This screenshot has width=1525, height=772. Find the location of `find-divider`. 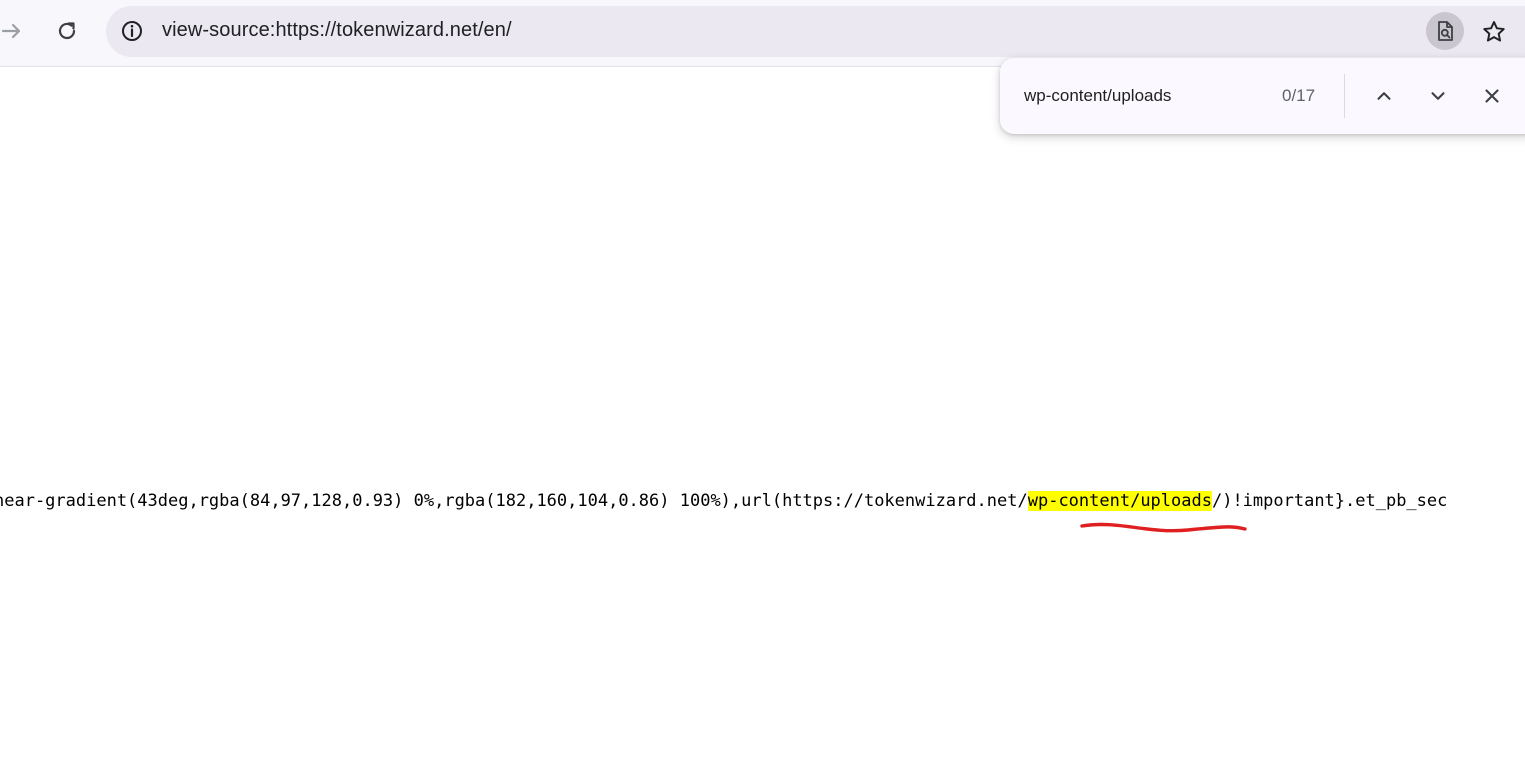

find-divider is located at coordinates (1344, 96).